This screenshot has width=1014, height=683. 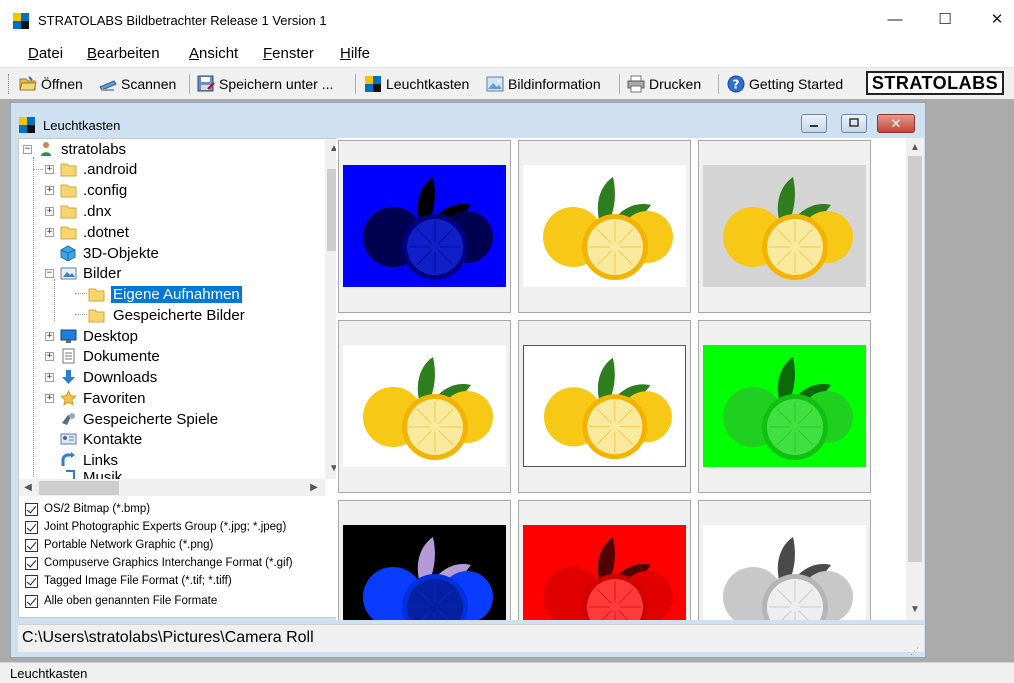 What do you see at coordinates (168, 637) in the screenshot?
I see `current-path: C:\Users\stratolabs\Pictures\Camera Roll` at bounding box center [168, 637].